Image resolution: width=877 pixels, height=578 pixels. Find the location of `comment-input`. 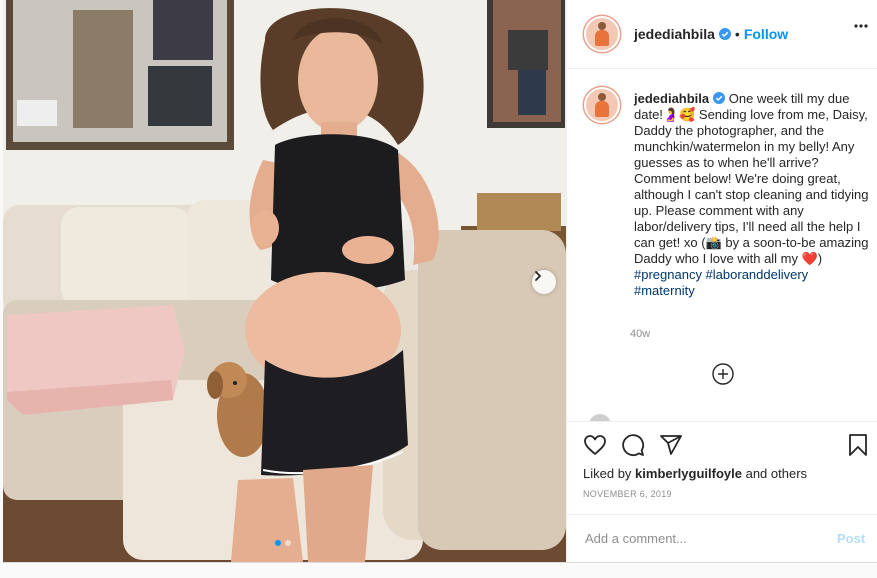

comment-input is located at coordinates (705, 538).